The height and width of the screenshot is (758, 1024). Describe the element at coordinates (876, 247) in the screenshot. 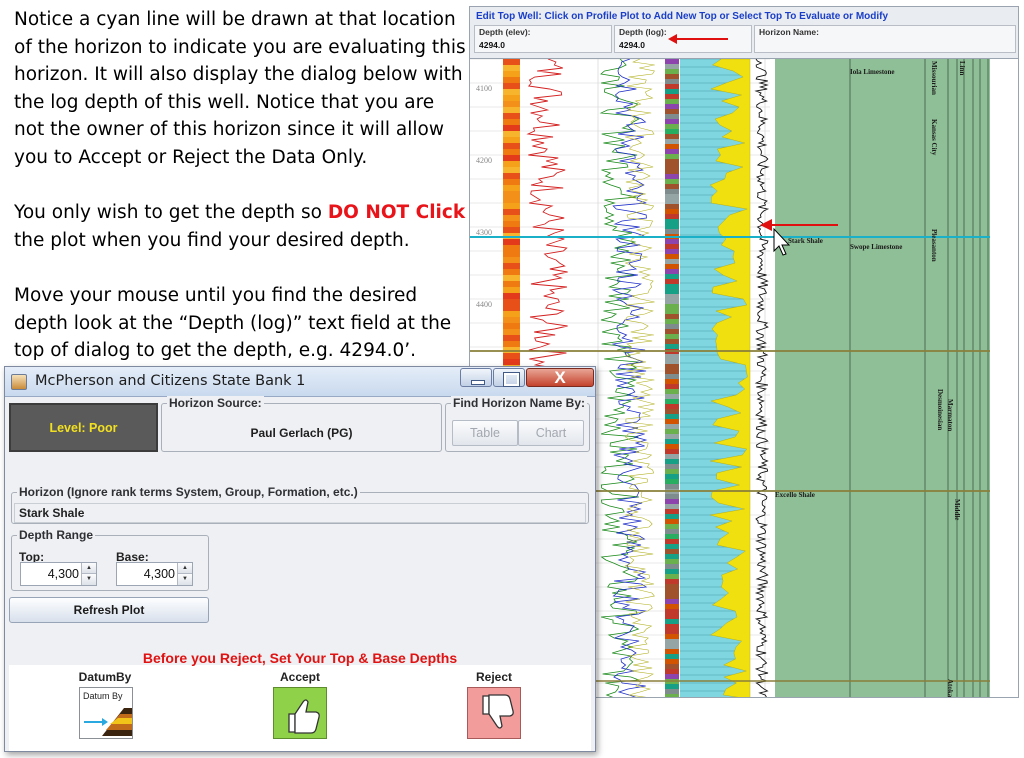

I see `horizon-top-label: Swope Limestone` at that location.